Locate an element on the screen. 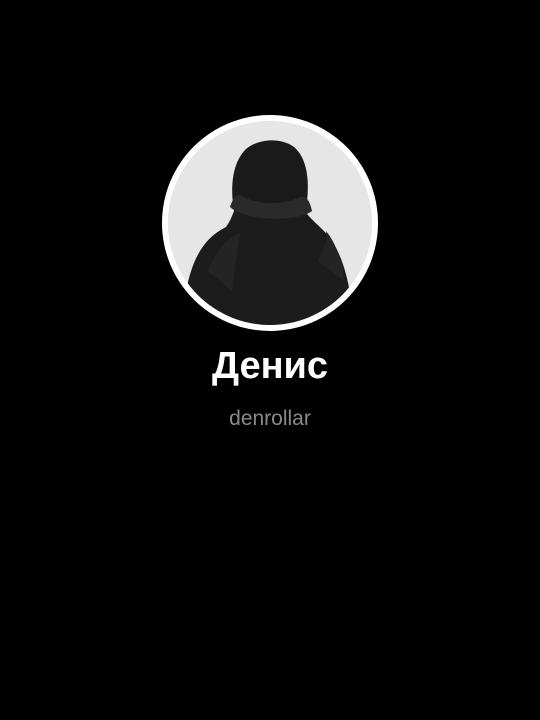  avatar is located at coordinates (270, 223).